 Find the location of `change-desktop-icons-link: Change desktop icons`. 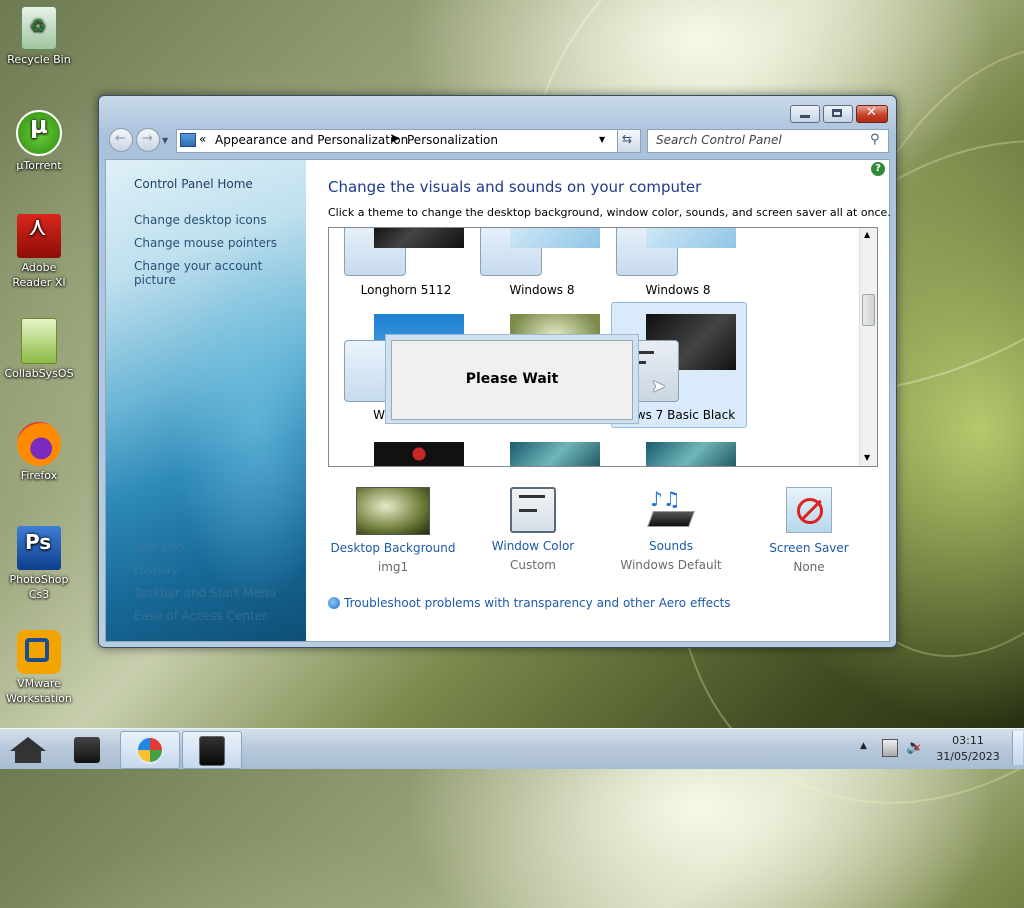

change-desktop-icons-link: Change desktop icons is located at coordinates (200, 220).